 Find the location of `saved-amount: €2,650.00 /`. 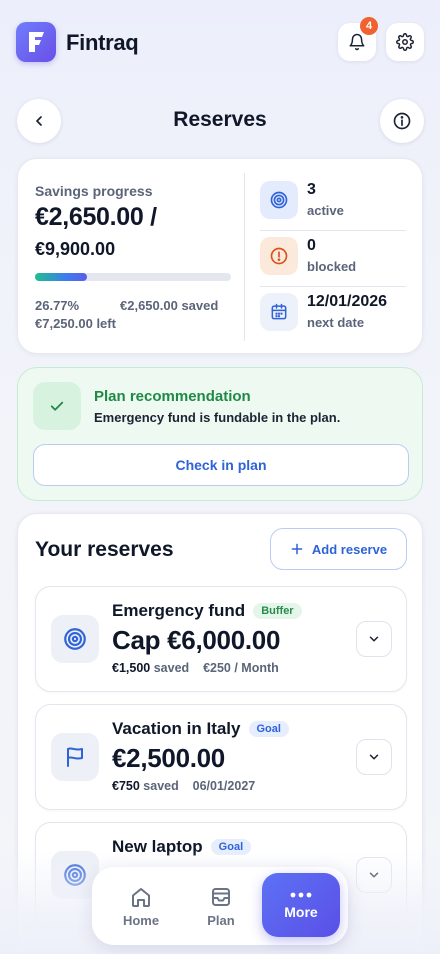

saved-amount: €2,650.00 / is located at coordinates (96, 217).